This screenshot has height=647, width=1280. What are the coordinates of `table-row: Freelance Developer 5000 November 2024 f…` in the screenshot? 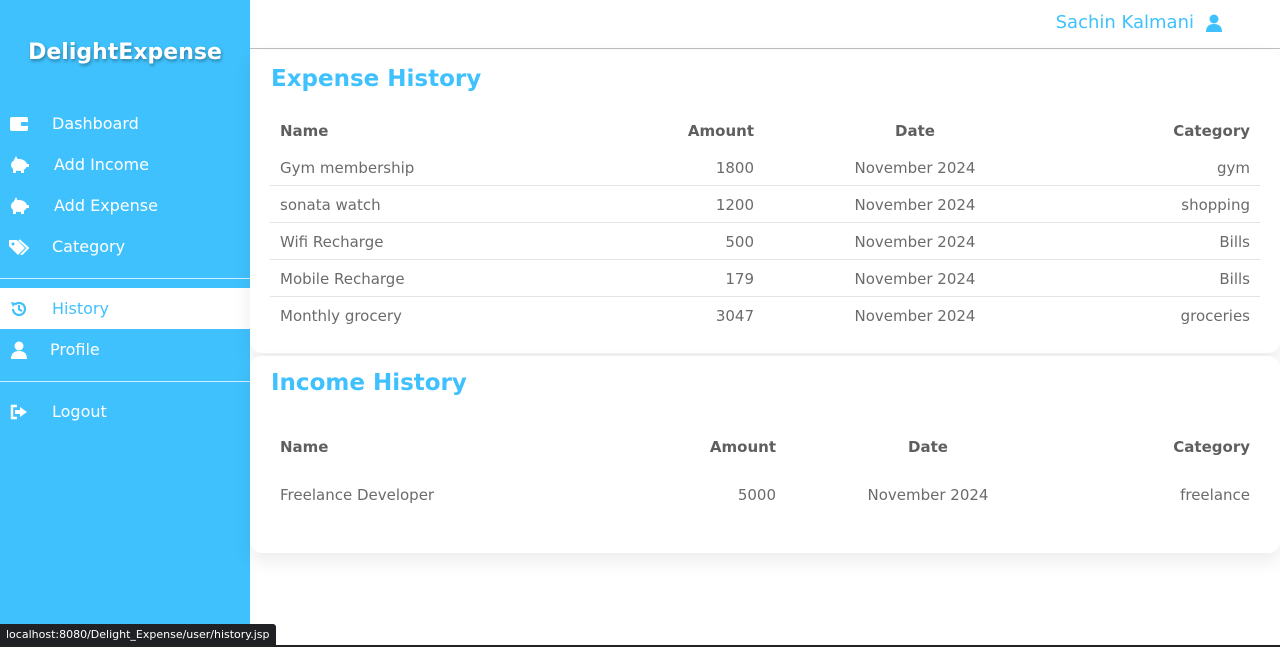 It's located at (765, 495).